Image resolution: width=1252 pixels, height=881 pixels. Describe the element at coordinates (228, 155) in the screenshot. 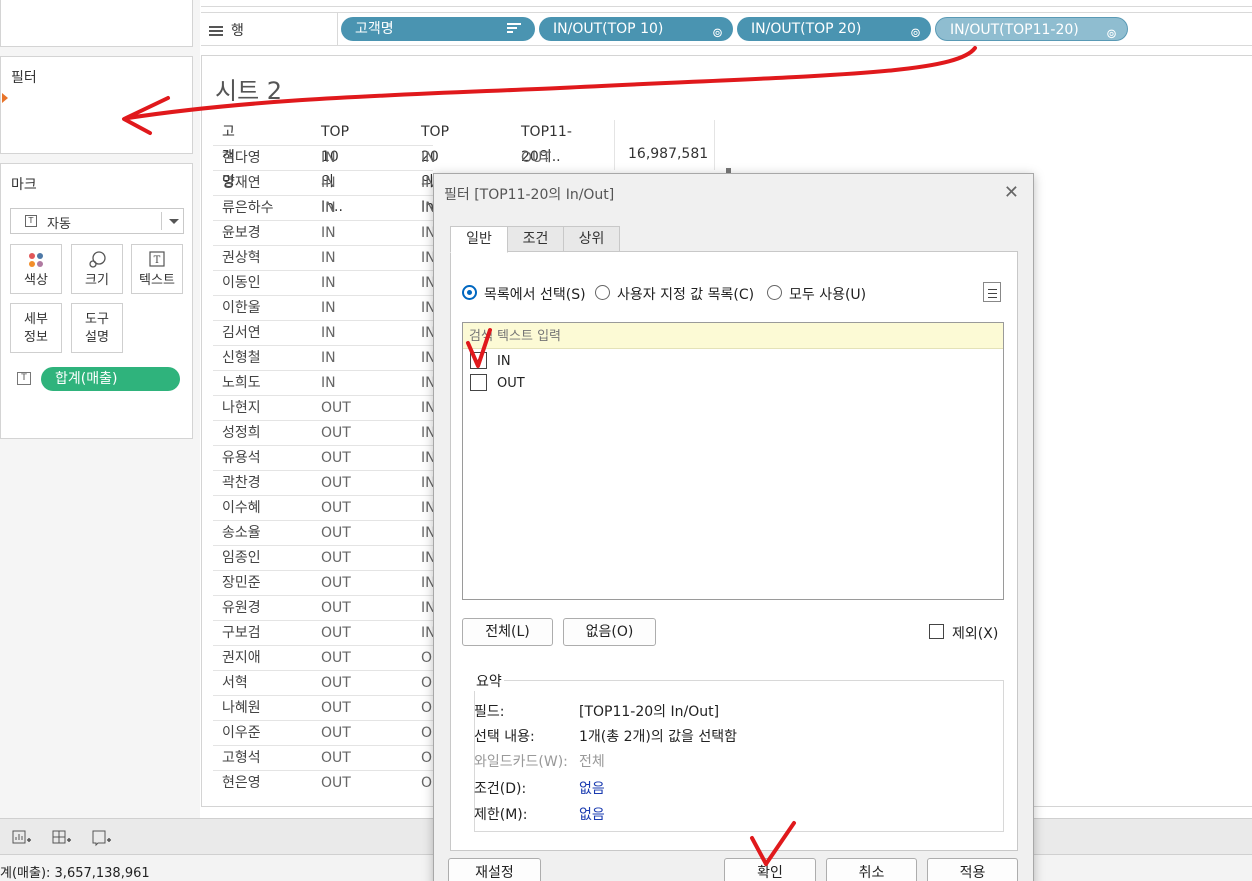

I see `column-header-customer: 고객명` at that location.